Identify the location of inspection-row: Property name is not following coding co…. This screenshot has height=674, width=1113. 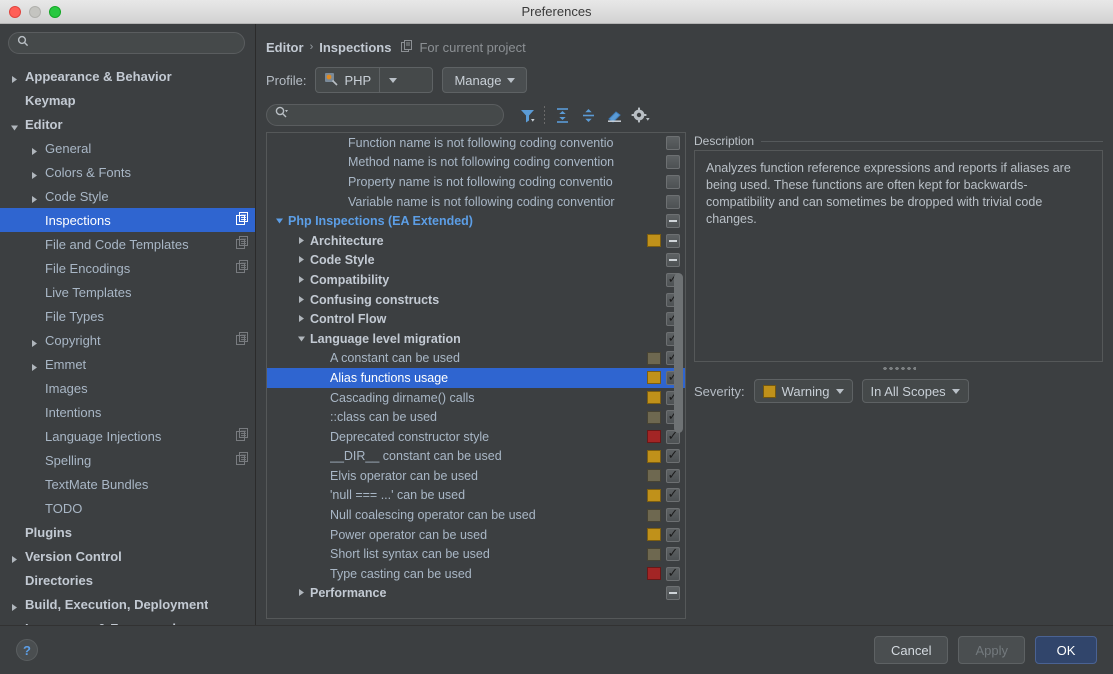
(476, 182).